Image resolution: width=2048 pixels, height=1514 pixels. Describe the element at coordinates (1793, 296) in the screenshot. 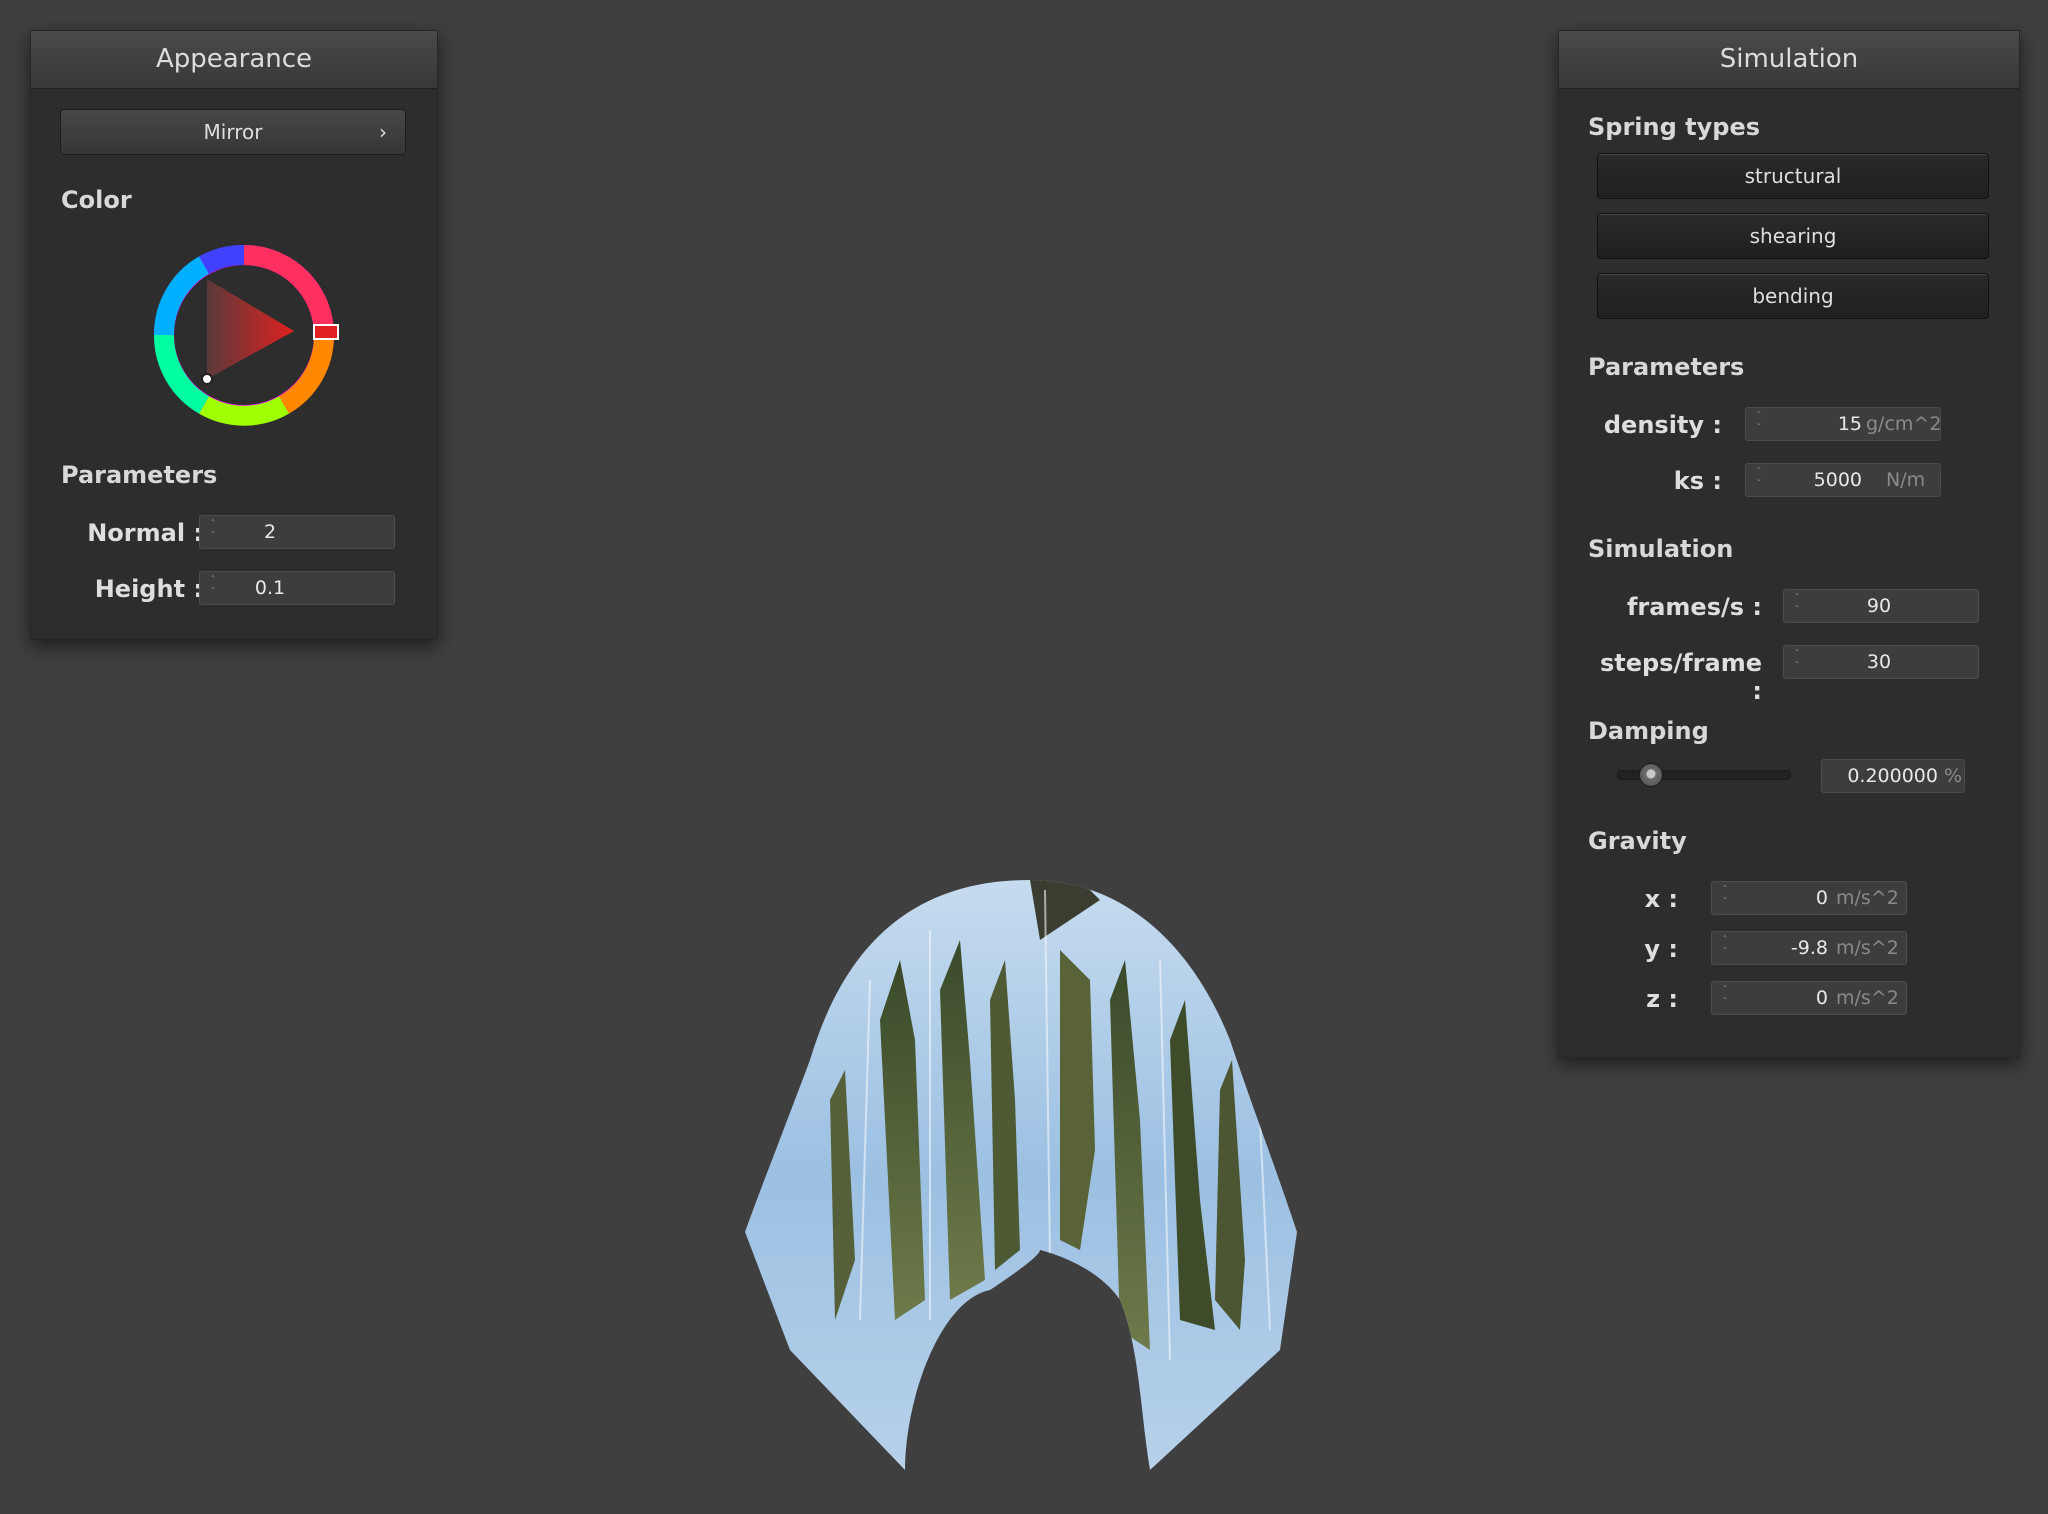

I see `bending-button: bending` at that location.